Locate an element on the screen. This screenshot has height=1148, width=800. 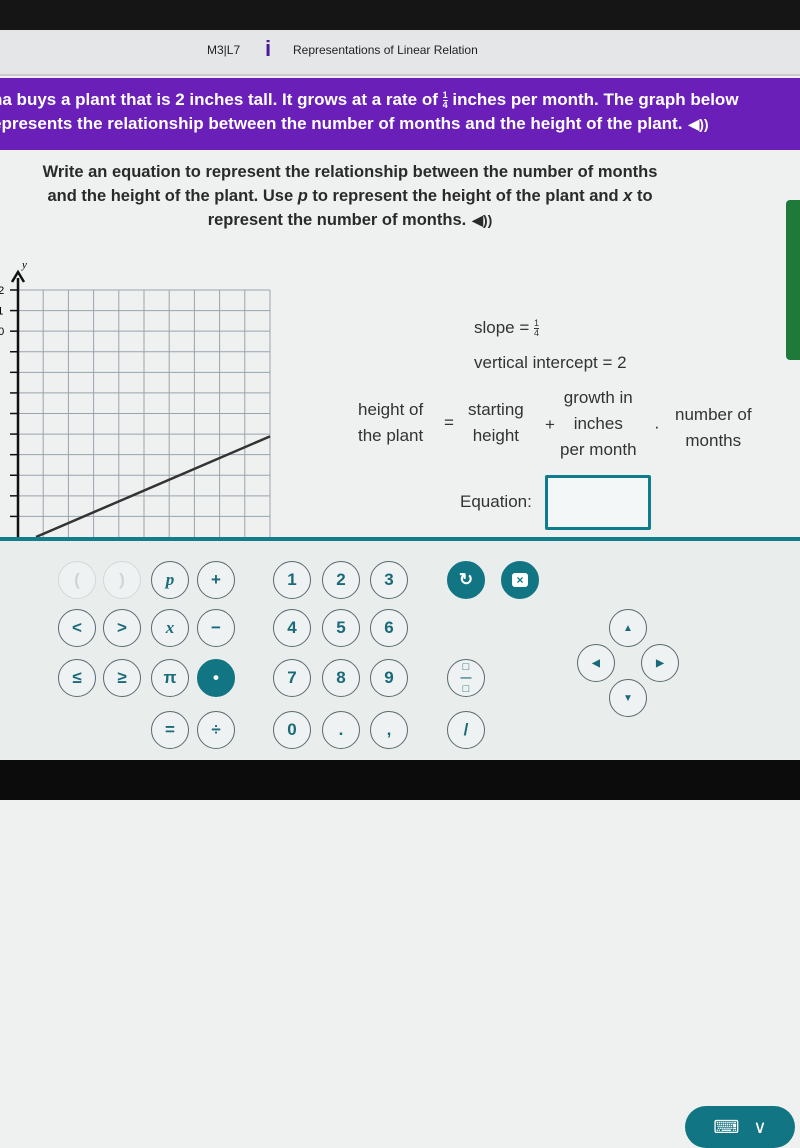
line-graph: y 12 11 10 is located at coordinates (135, 399).